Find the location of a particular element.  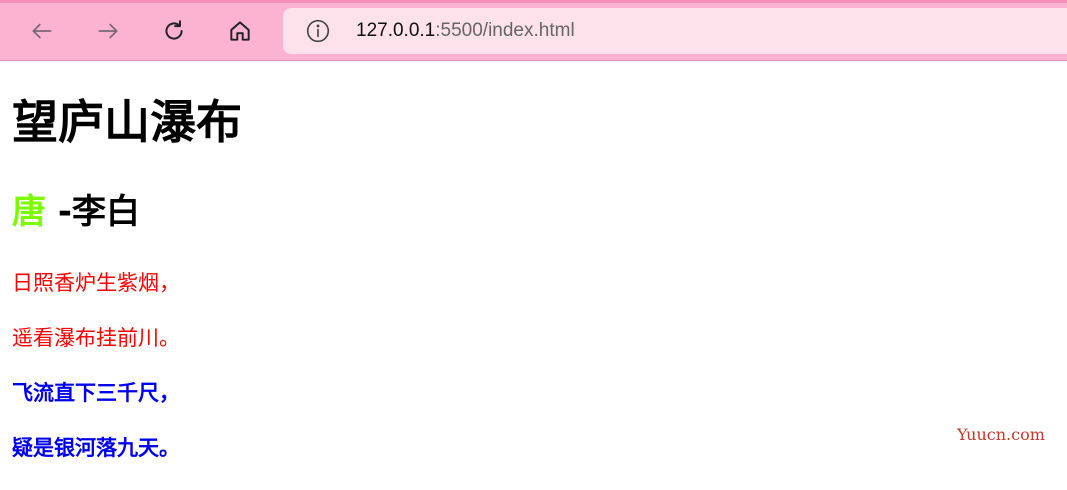

watermark: Yuucn.com is located at coordinates (1001, 434).